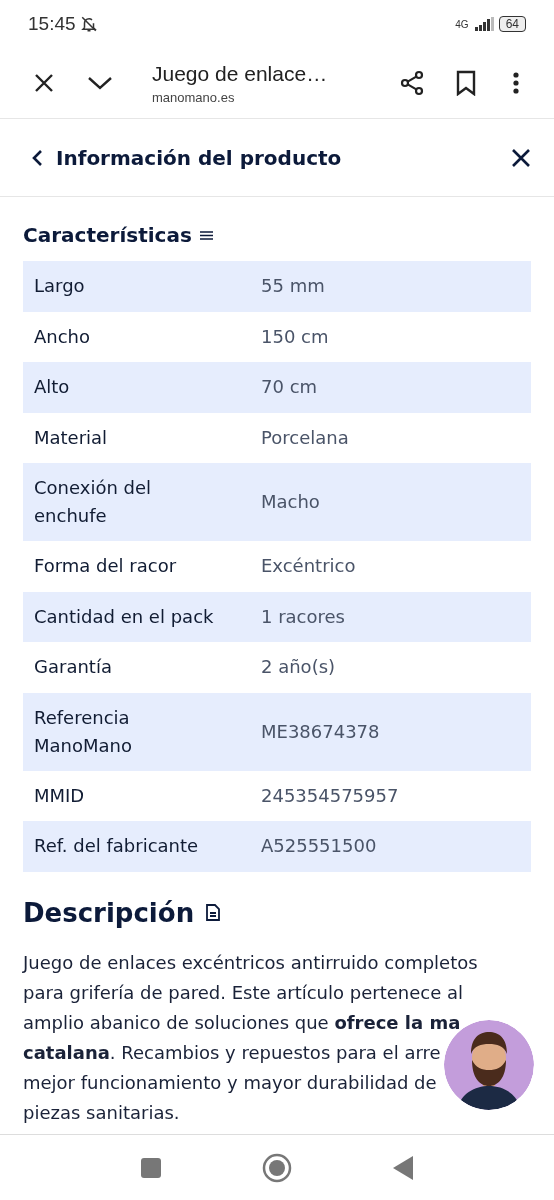 The width and height of the screenshot is (554, 1200). Describe the element at coordinates (242, 1022) in the screenshot. I see `description-text: amplio abanico de soluciones que ofrece la ma` at that location.